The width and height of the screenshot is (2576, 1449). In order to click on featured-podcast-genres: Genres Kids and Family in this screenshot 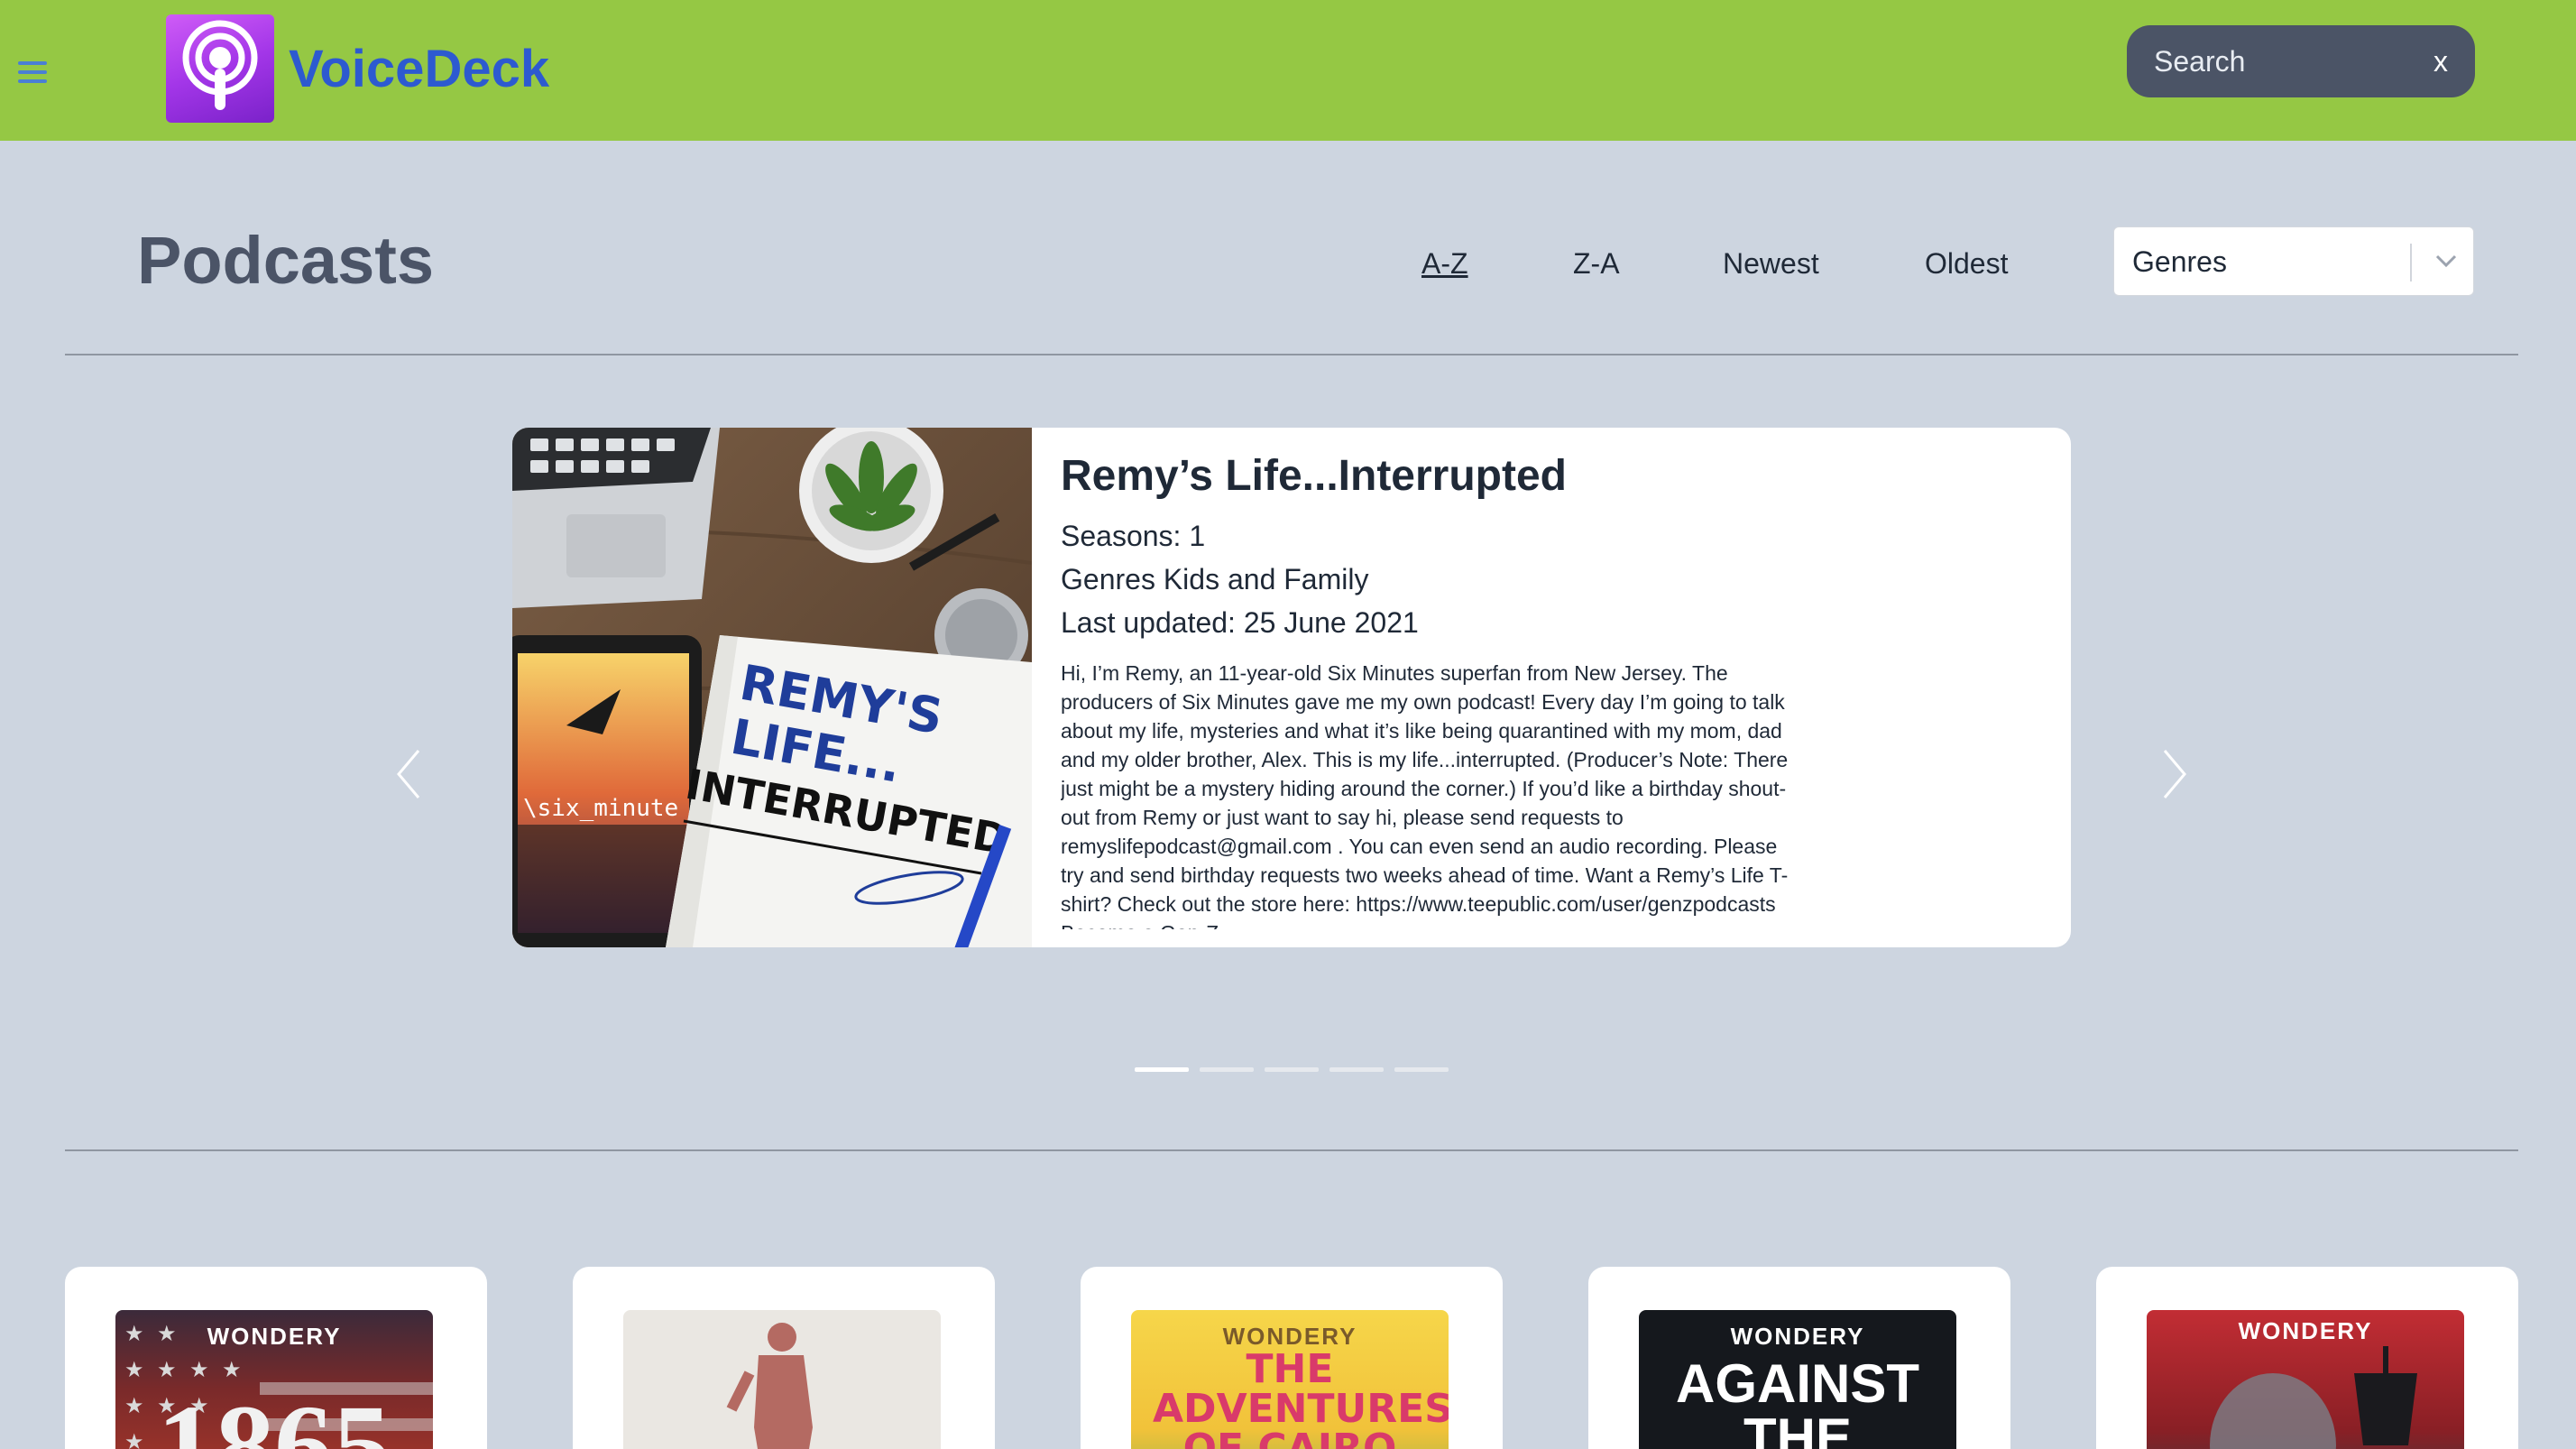, I will do `click(1215, 579)`.